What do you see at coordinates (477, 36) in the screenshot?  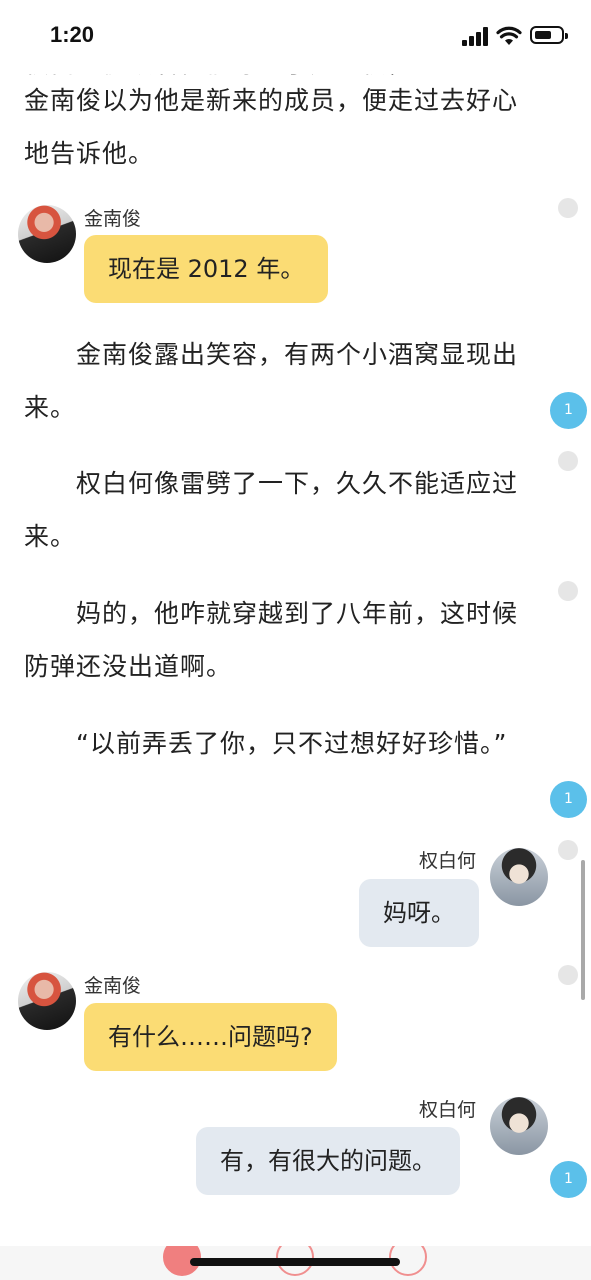 I see `signal-icon` at bounding box center [477, 36].